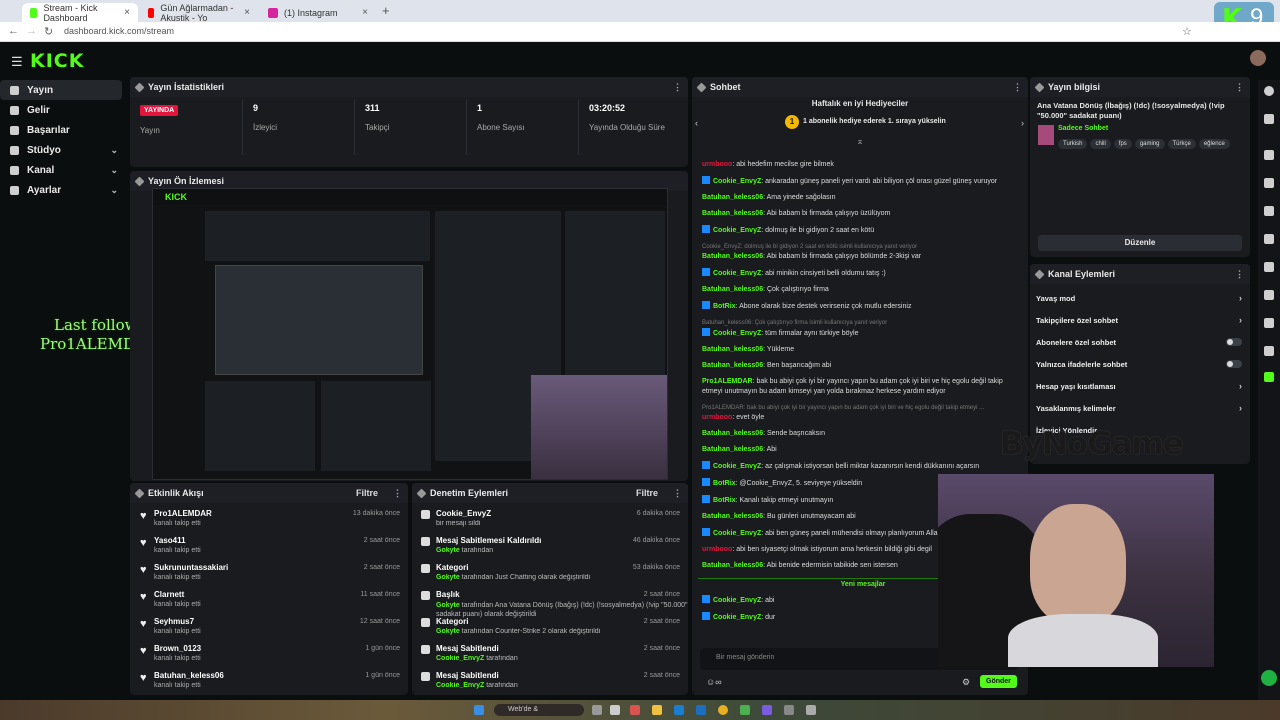 This screenshot has width=1280, height=720. I want to click on new-tab-button: +, so click(386, 10).